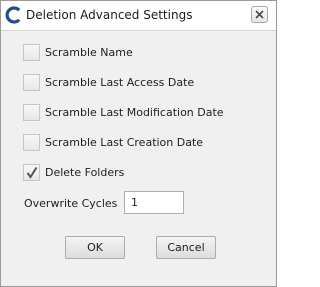 This screenshot has width=320, height=287. I want to click on option-label: Scramble Last Creation Date, so click(124, 142).